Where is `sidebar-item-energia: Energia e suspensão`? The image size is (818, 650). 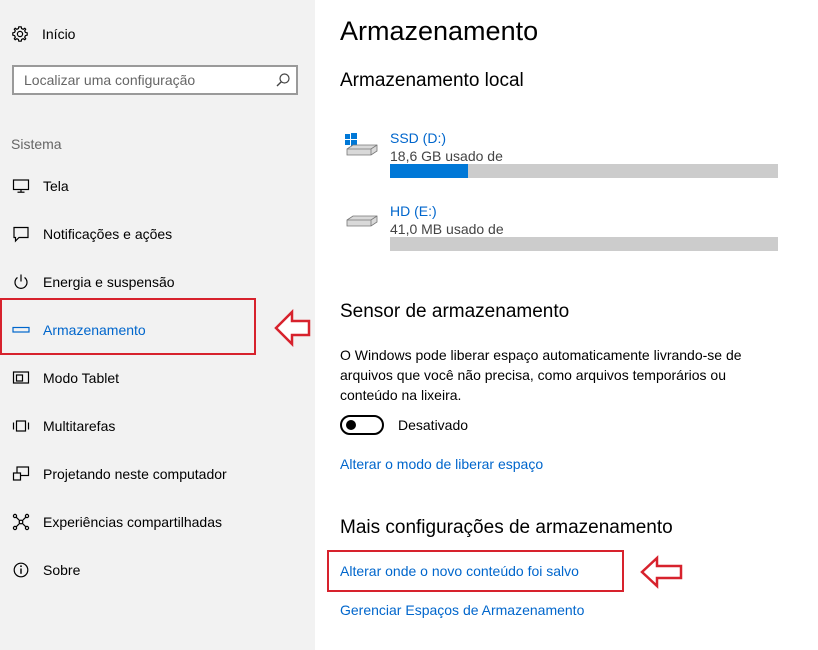 sidebar-item-energia: Energia e suspensão is located at coordinates (93, 282).